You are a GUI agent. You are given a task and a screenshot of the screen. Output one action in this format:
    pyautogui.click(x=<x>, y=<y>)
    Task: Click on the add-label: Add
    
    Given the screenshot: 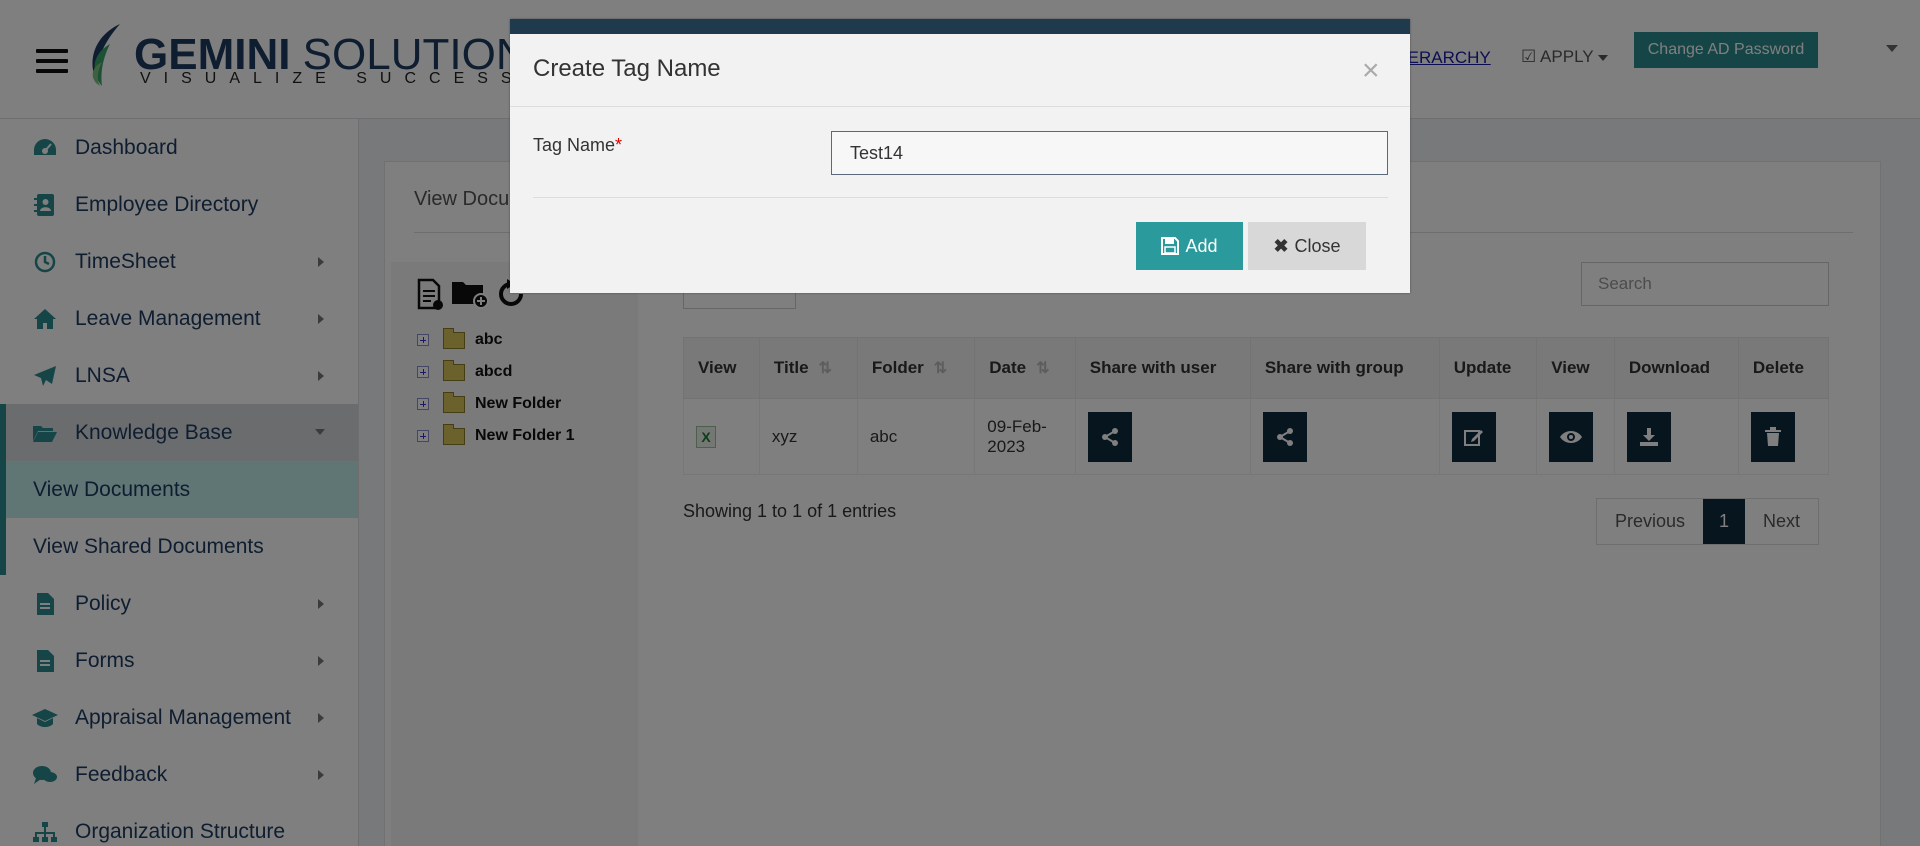 What is the action you would take?
    pyautogui.click(x=1201, y=245)
    